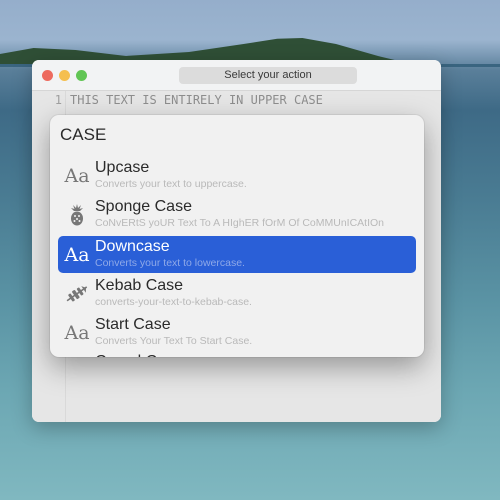 The height and width of the screenshot is (500, 500). What do you see at coordinates (143, 206) in the screenshot?
I see `action-label: Sponge Case` at bounding box center [143, 206].